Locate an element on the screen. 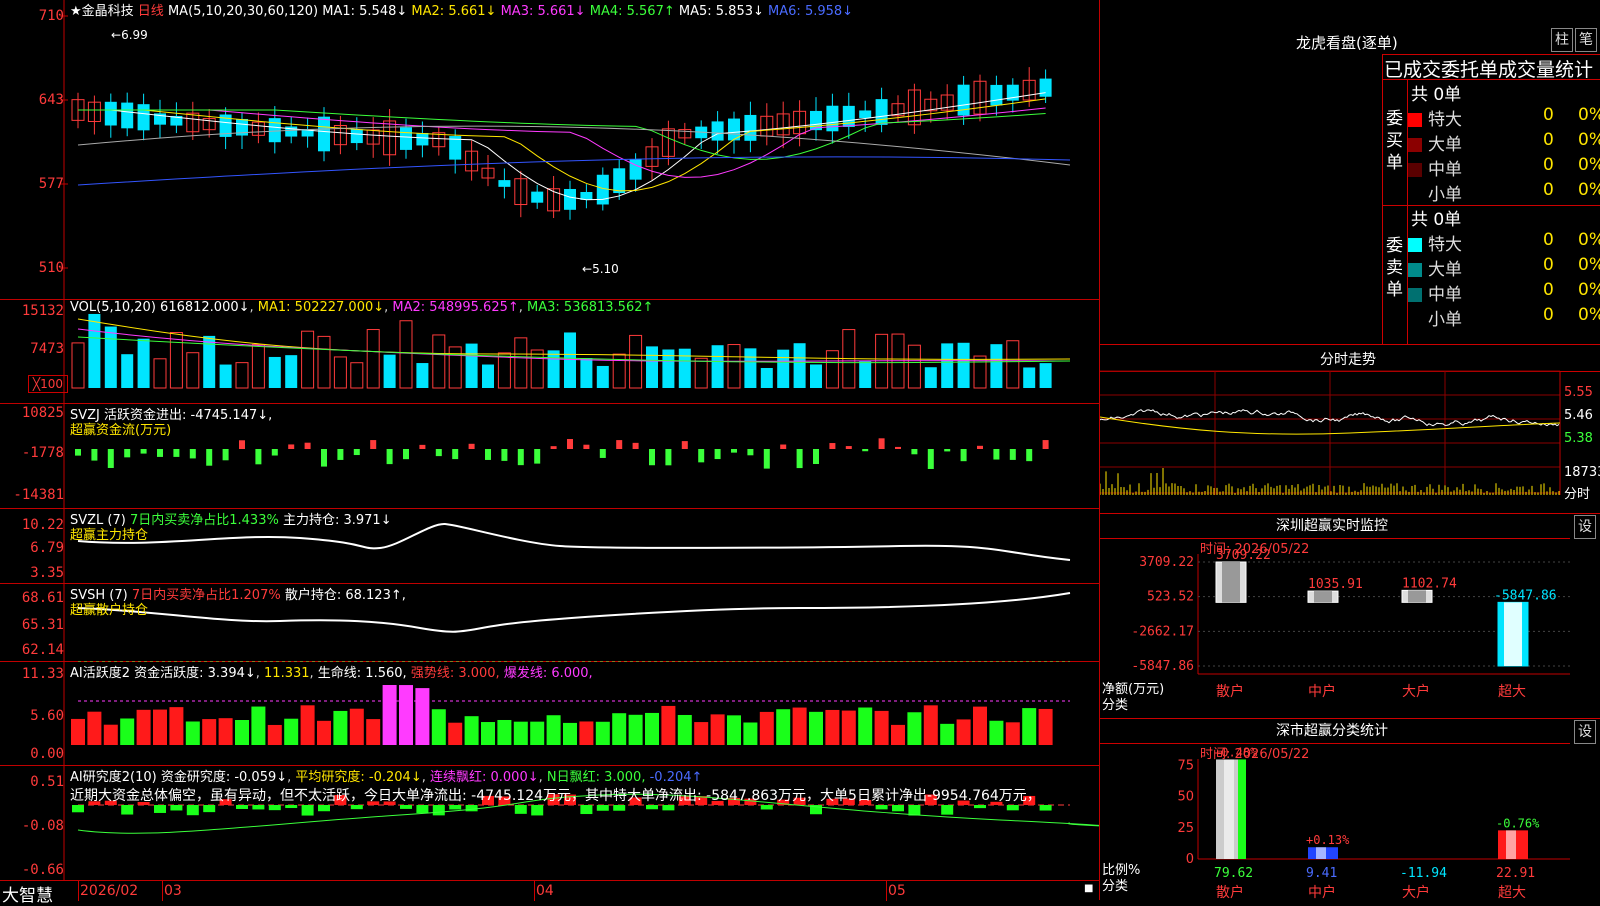 This screenshot has height=906, width=1600. low-price-value: 5.10 is located at coordinates (605, 269).